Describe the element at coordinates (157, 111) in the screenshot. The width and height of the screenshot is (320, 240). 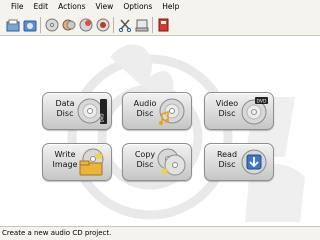
I see `audio-disc-button: Audio Disc` at that location.